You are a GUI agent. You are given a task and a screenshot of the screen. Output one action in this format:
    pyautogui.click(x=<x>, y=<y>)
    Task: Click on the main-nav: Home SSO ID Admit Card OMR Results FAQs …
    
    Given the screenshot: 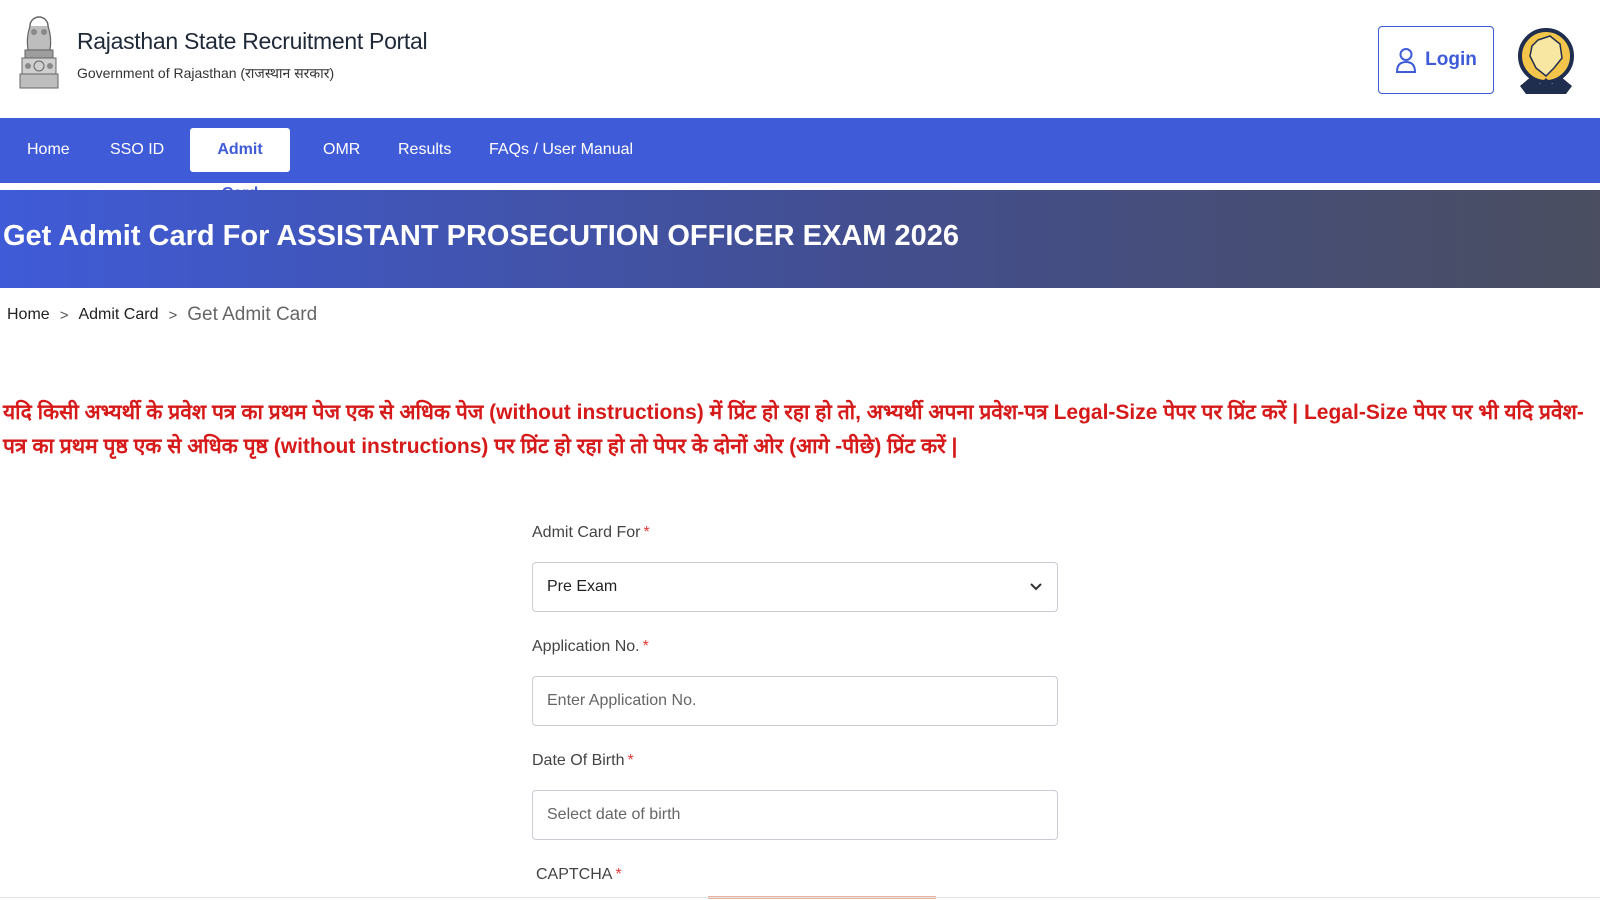 What is the action you would take?
    pyautogui.click(x=800, y=160)
    